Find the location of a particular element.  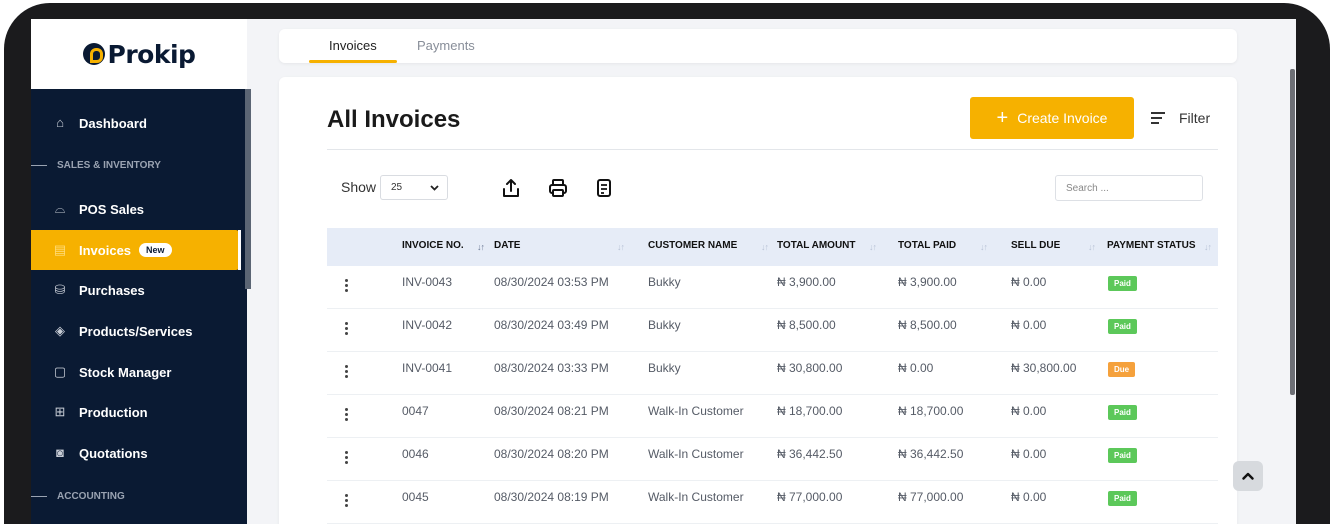

column-header-date: DATE is located at coordinates (507, 245).